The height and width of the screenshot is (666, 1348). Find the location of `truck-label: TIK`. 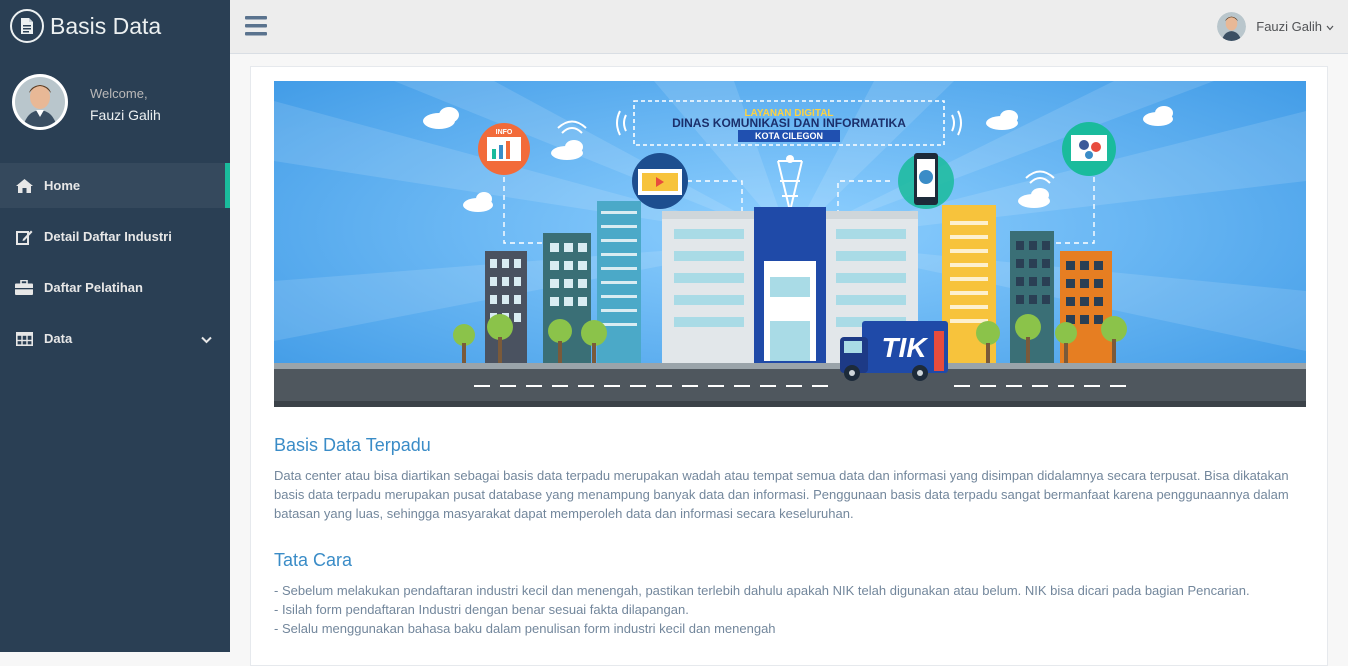

truck-label: TIK is located at coordinates (904, 347).